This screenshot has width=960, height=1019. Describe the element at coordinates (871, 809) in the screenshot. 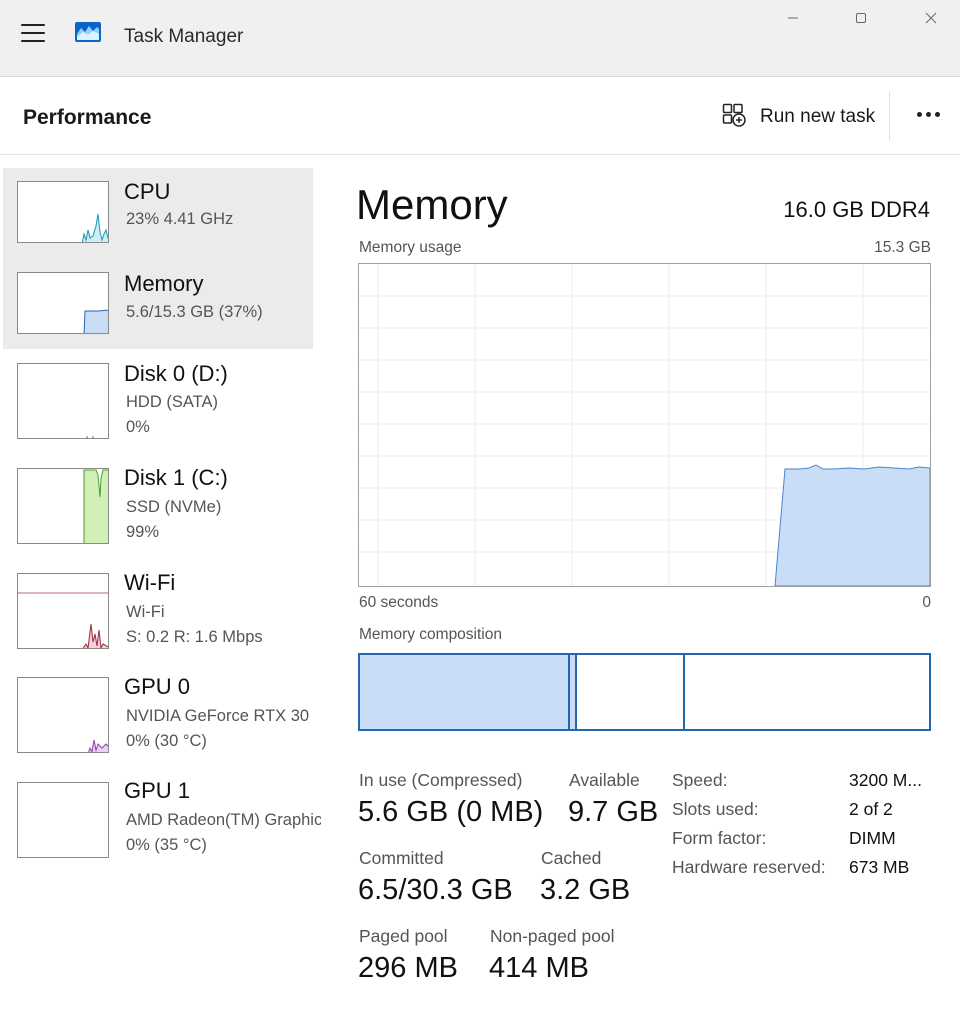

I see `slots-used-value: 2 of 2` at that location.